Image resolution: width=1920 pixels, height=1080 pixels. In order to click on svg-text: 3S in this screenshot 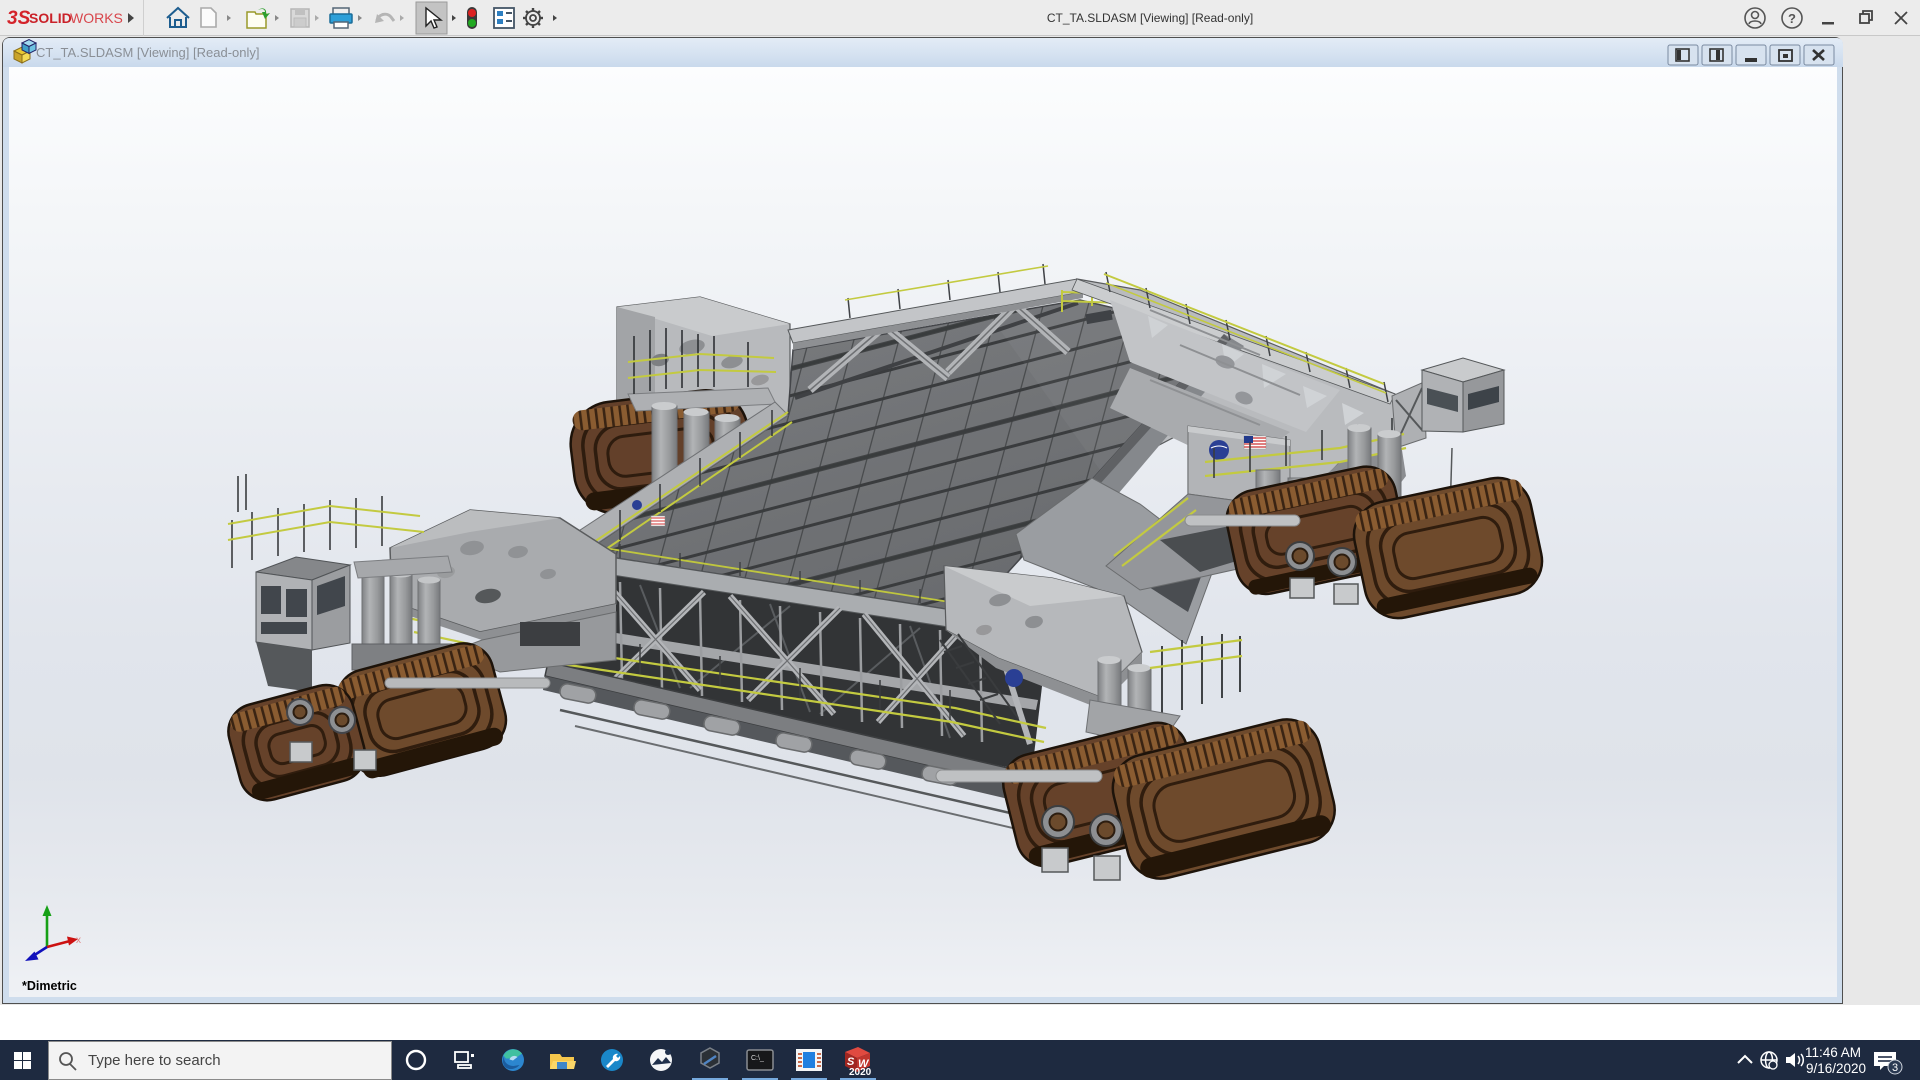, I will do `click(19, 18)`.